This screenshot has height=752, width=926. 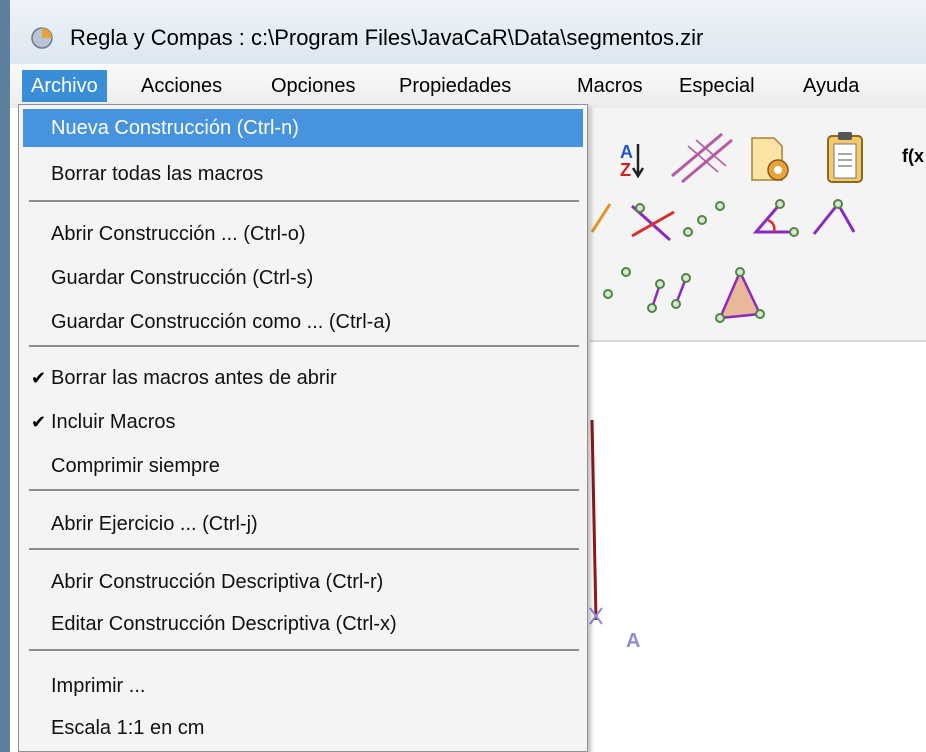 What do you see at coordinates (154, 524) in the screenshot?
I see `menu-item-label: Abrir Ejercicio ... (Ctrl-j)` at bounding box center [154, 524].